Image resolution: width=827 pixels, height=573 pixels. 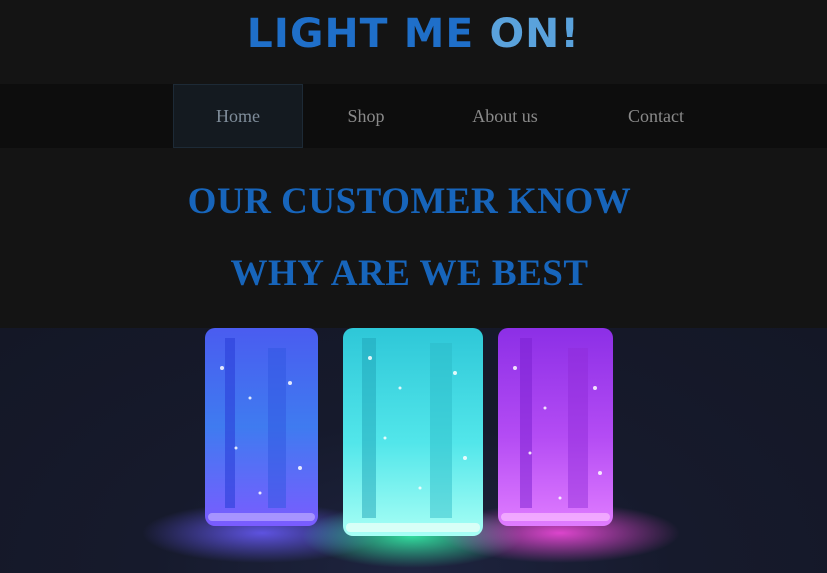 I want to click on site-header: LIGHT ME ON!, so click(x=413, y=42).